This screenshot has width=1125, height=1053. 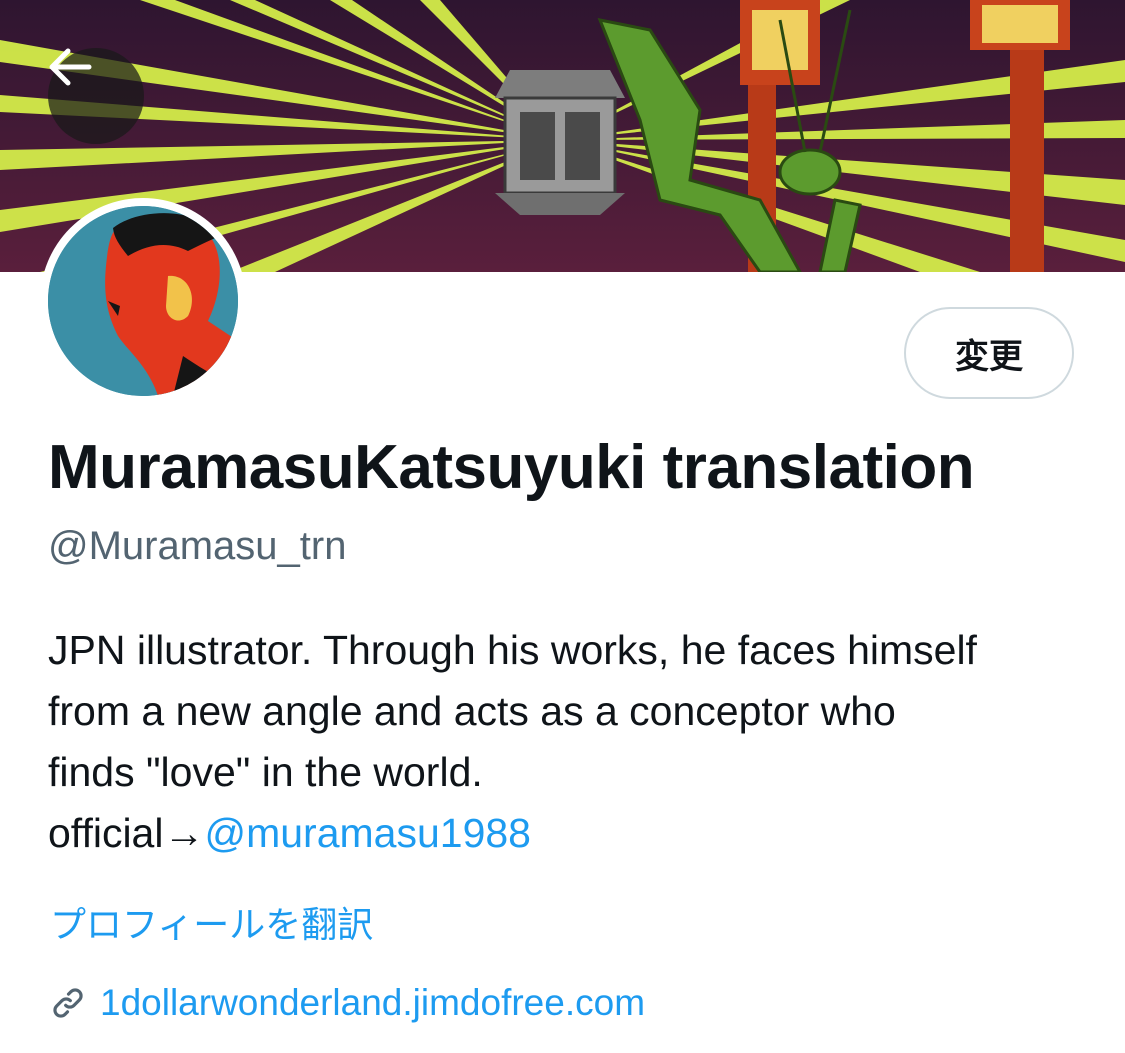 What do you see at coordinates (265, 772) in the screenshot?
I see `bio-line: finds "love" in the world.` at bounding box center [265, 772].